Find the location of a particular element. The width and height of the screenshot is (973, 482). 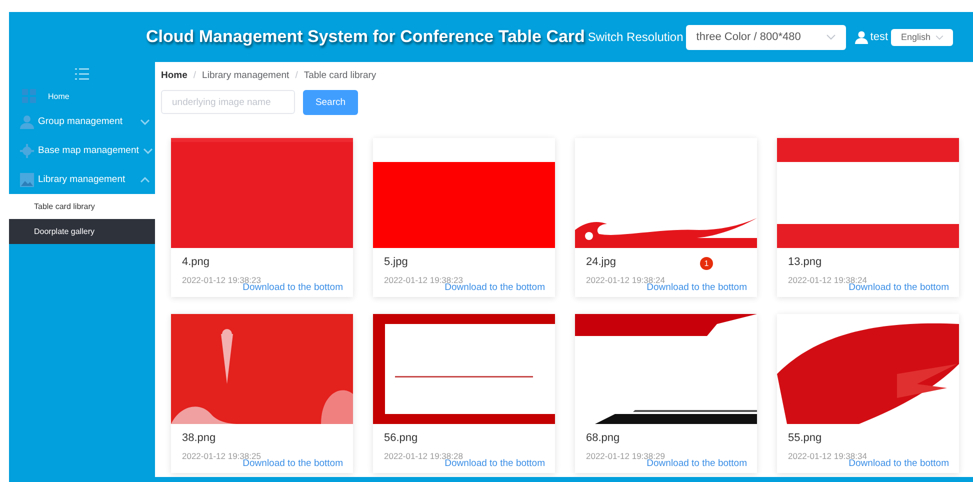

file-name: 24.jpg is located at coordinates (601, 262).